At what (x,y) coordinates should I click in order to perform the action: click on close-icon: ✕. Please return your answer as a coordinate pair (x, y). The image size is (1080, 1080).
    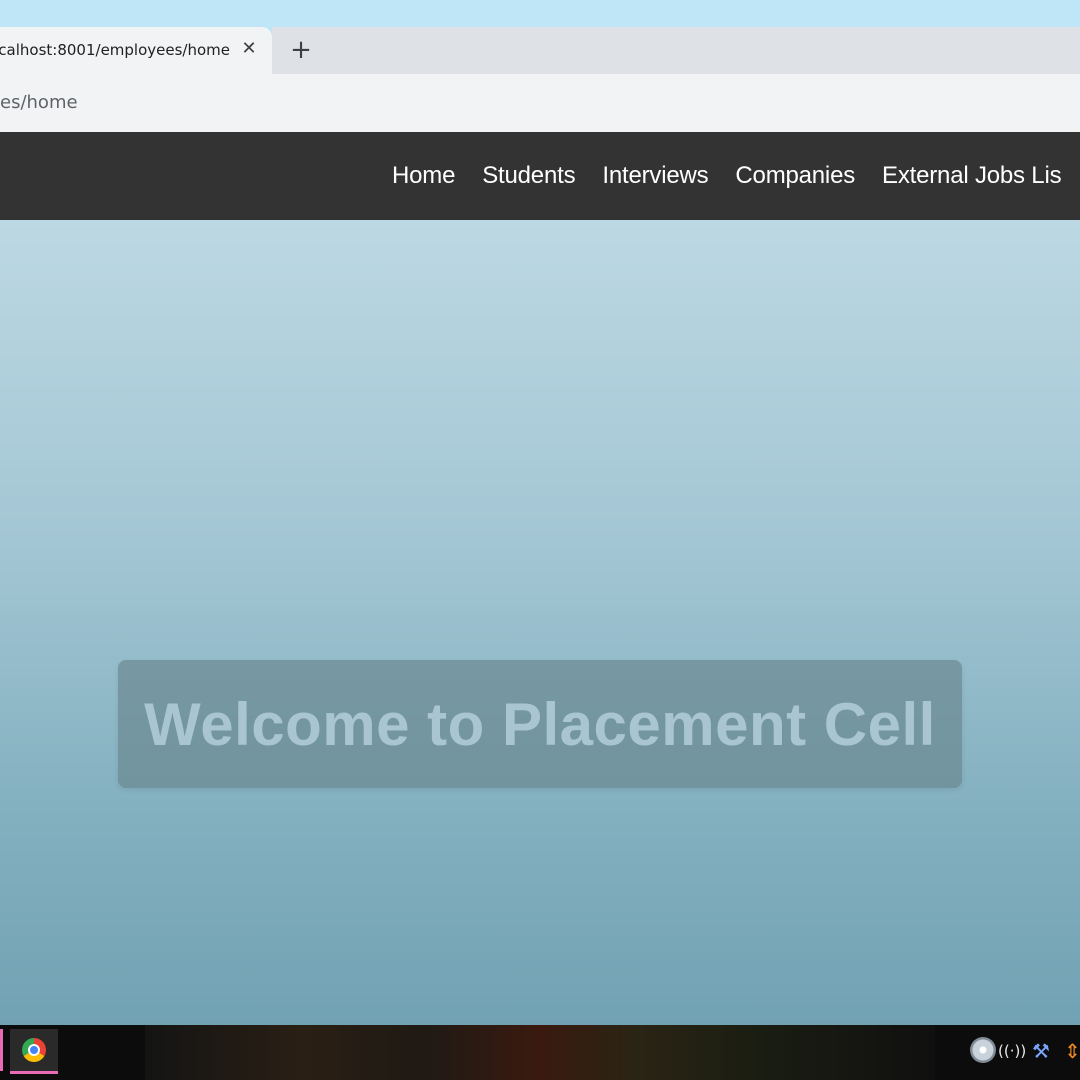
    Looking at the image, I should click on (249, 49).